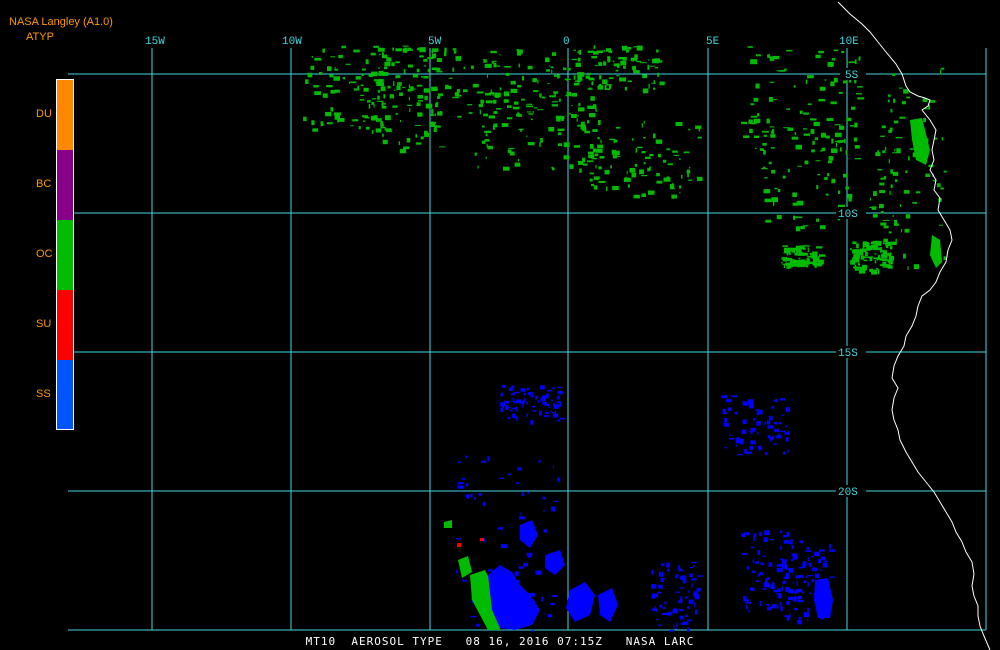  Describe the element at coordinates (435, 42) in the screenshot. I see `lon-label-5w: 5W` at that location.